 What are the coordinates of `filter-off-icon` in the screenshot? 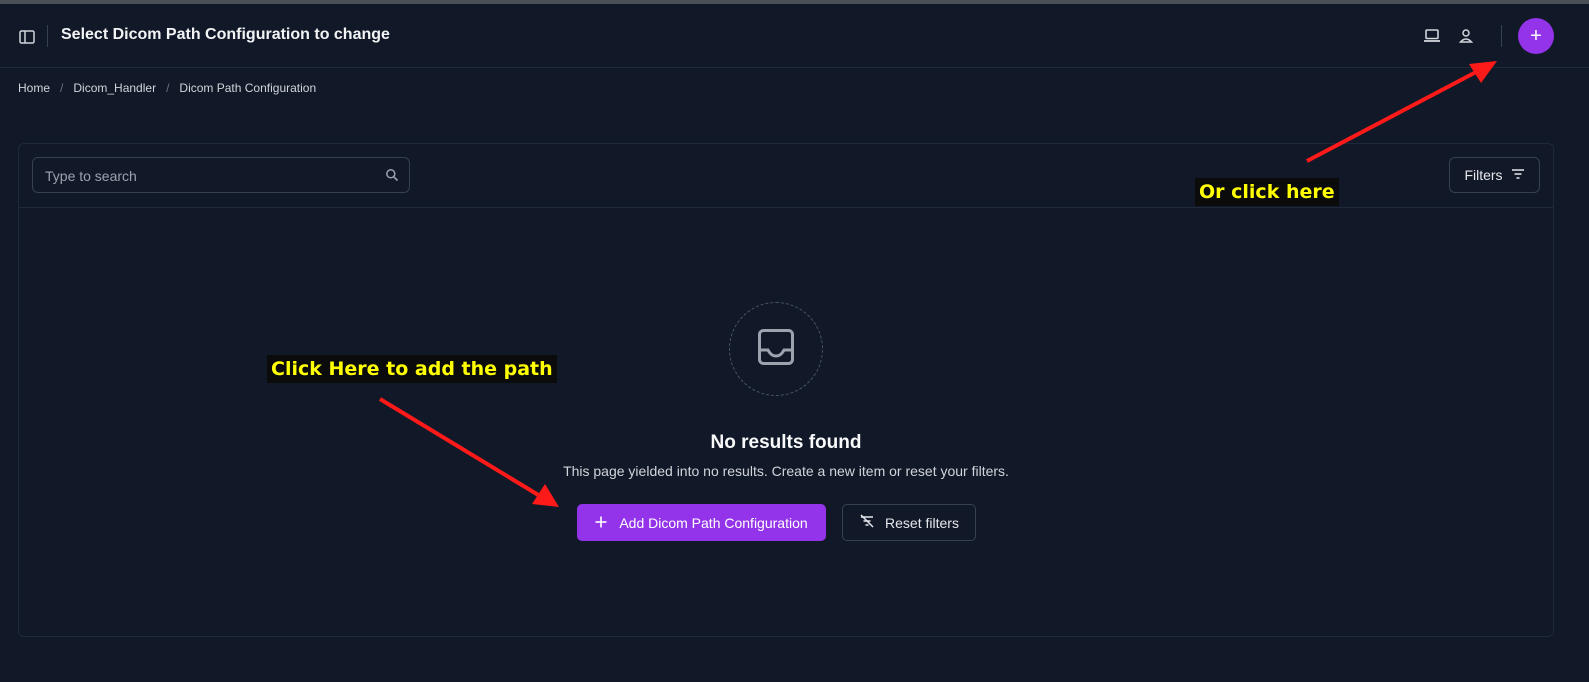 It's located at (867, 522).